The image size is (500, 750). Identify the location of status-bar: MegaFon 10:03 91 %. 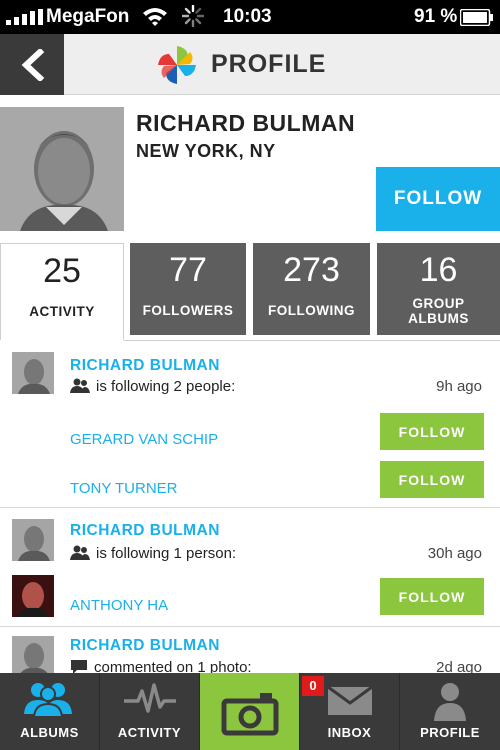
(250, 17).